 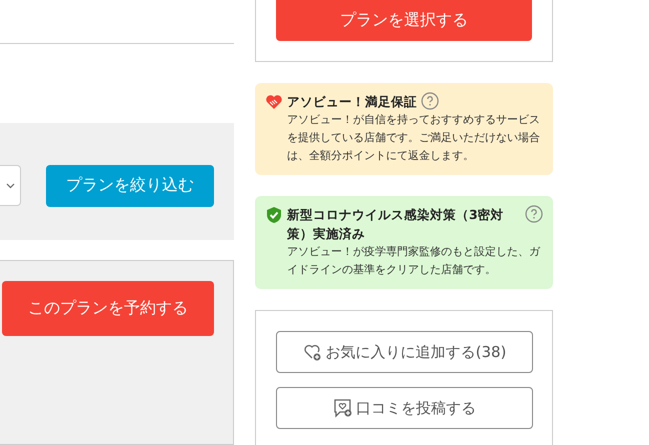 I want to click on filter-button: プランを絞り込む, so click(x=130, y=185).